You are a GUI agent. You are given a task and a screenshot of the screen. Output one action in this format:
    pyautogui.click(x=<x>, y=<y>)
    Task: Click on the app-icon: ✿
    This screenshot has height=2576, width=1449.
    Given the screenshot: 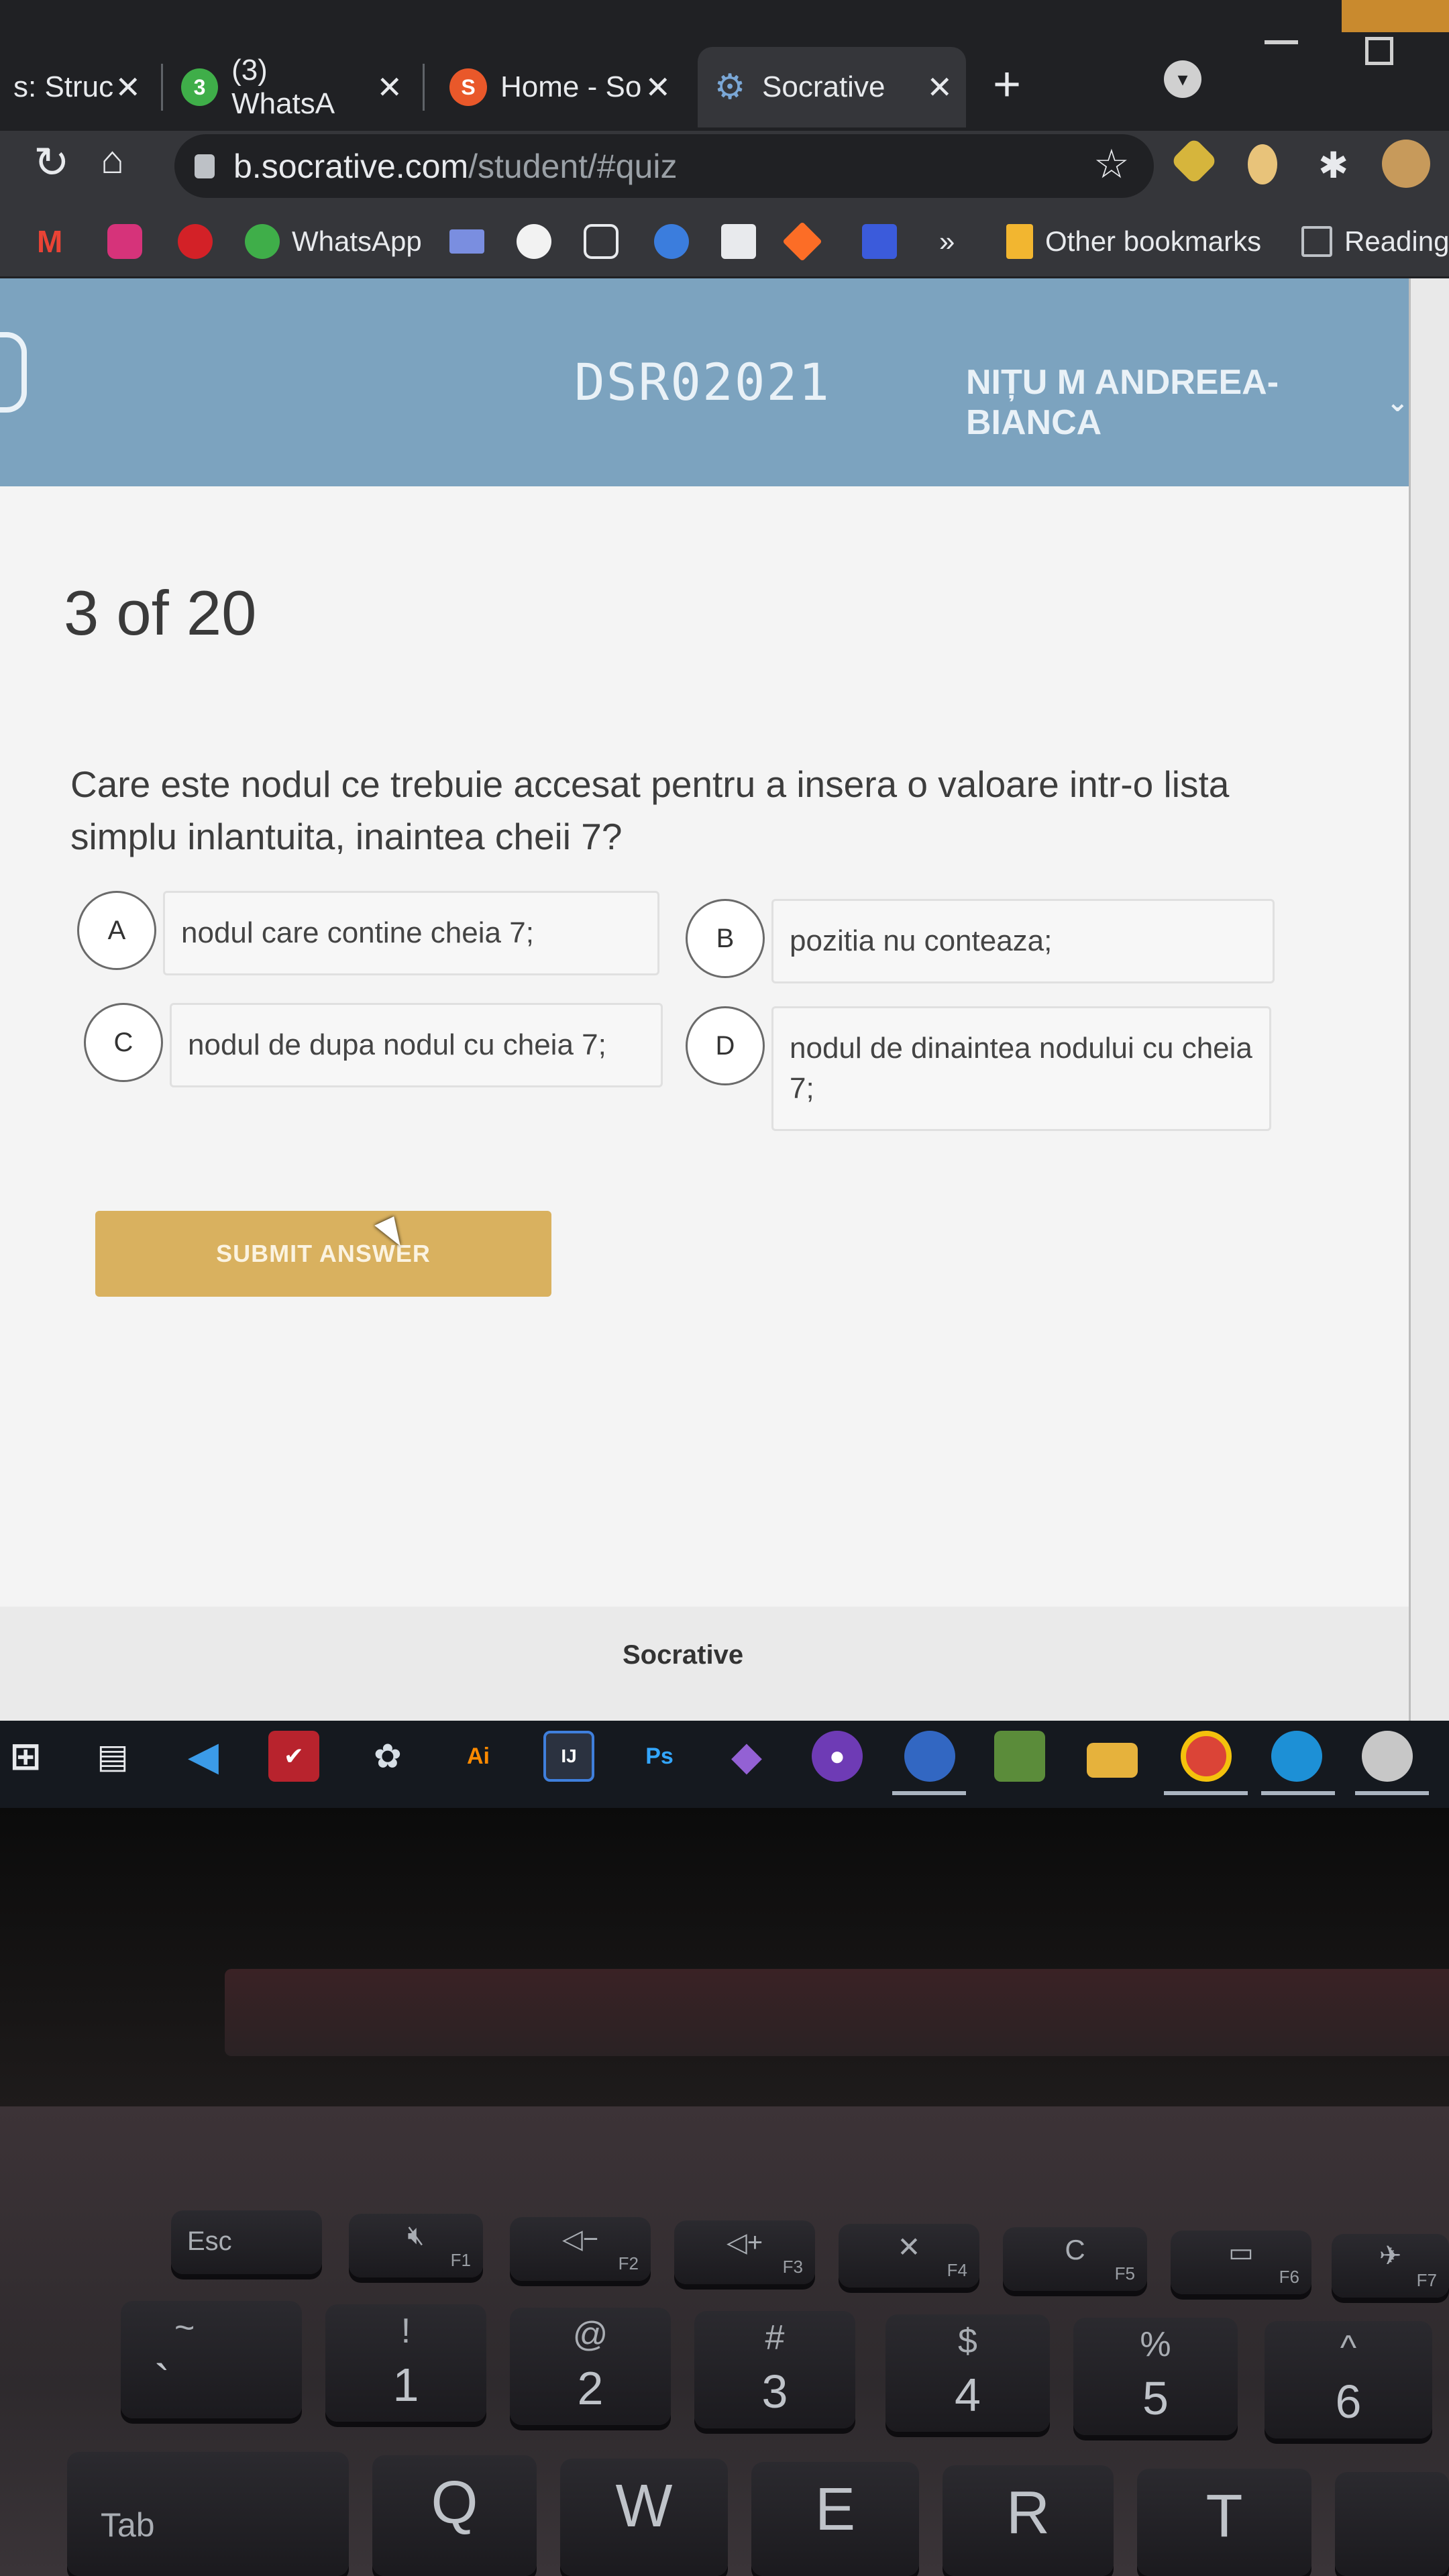 What is the action you would take?
    pyautogui.click(x=387, y=1756)
    